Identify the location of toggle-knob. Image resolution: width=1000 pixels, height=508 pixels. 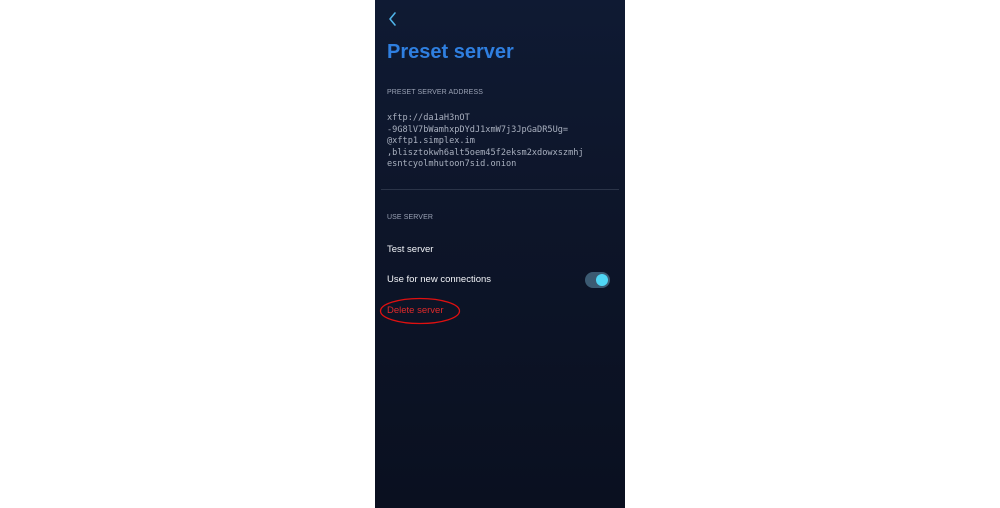
(602, 280).